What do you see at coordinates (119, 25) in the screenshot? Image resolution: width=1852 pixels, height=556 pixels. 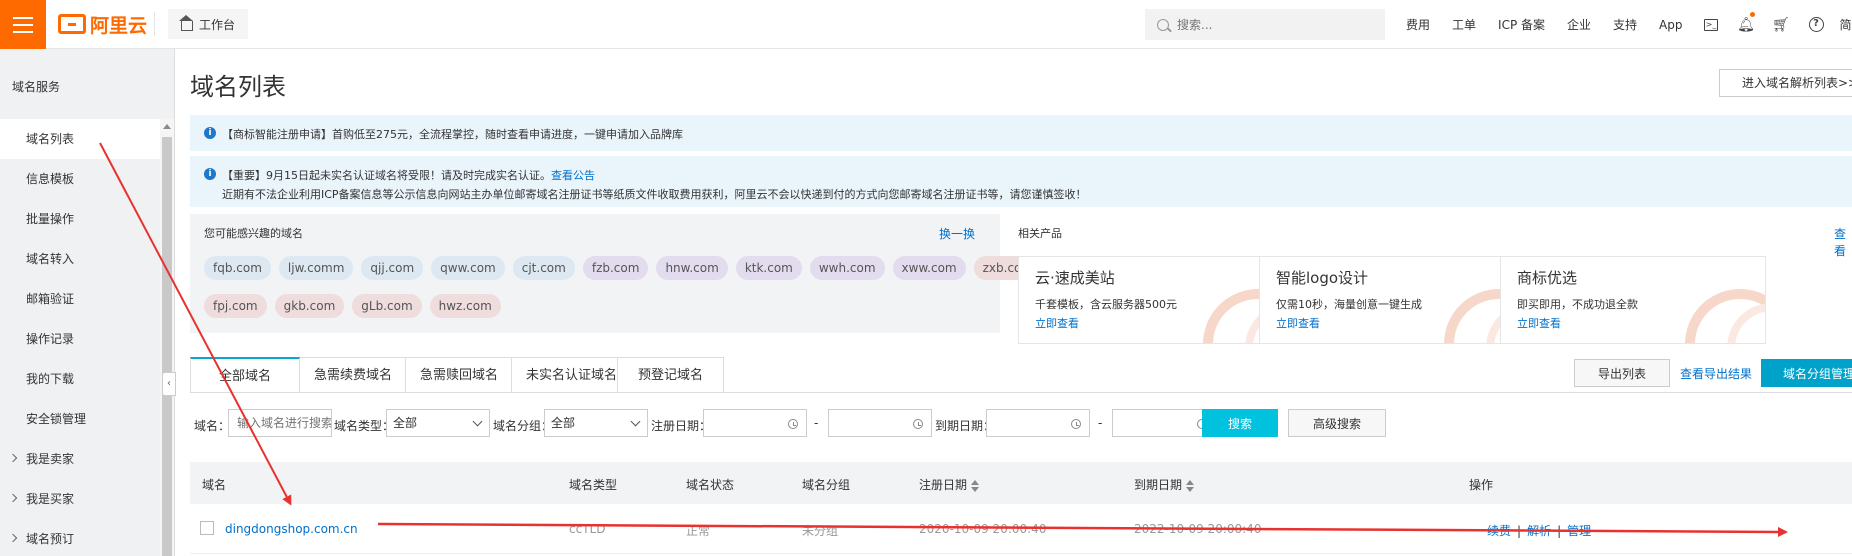 I see `brand-name: 阿里云` at bounding box center [119, 25].